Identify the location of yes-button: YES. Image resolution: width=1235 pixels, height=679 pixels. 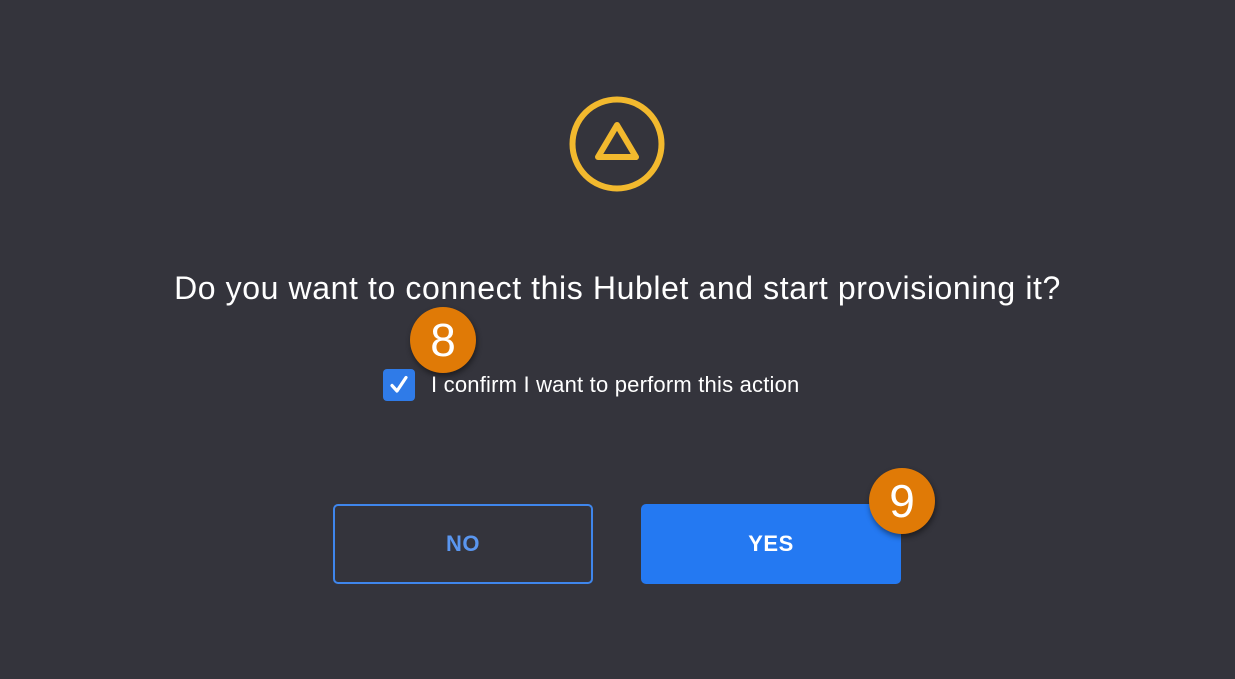
(771, 544).